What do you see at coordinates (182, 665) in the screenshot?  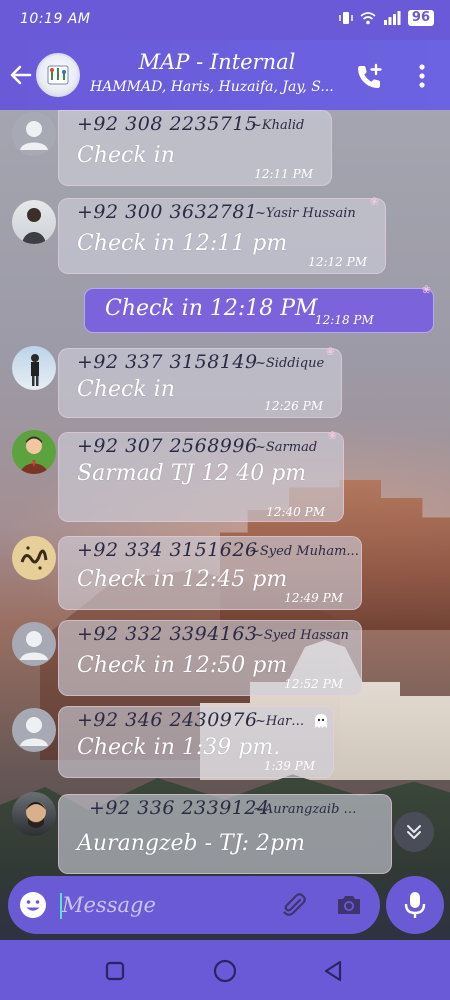 I see `message-text: Check in 12:50 pm` at bounding box center [182, 665].